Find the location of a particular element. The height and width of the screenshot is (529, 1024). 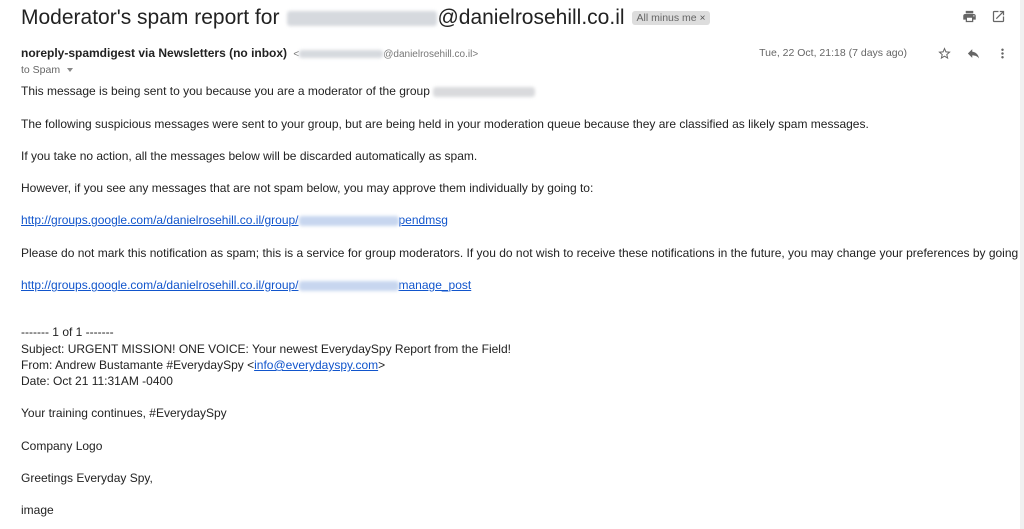

scrollbar is located at coordinates (1022, 264).